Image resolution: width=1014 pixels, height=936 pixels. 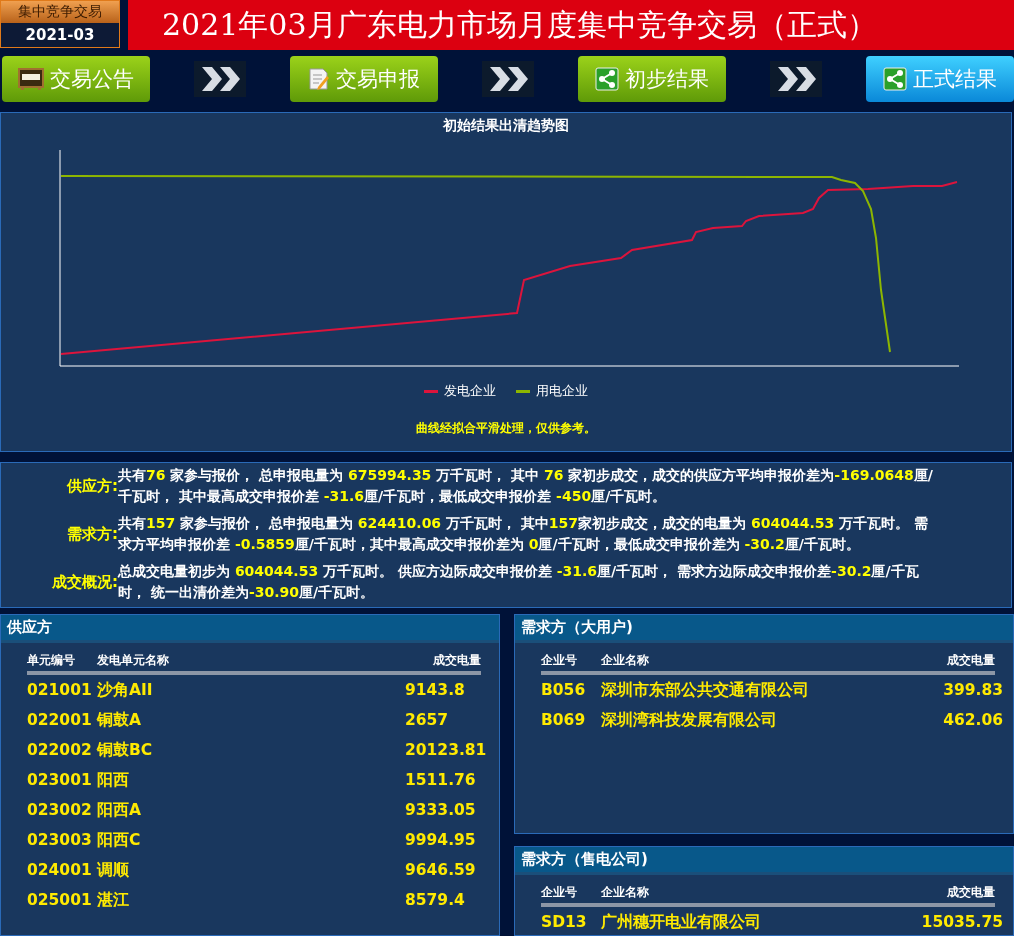 What do you see at coordinates (441, 810) in the screenshot?
I see `table-cell-text: 9333.05` at bounding box center [441, 810].